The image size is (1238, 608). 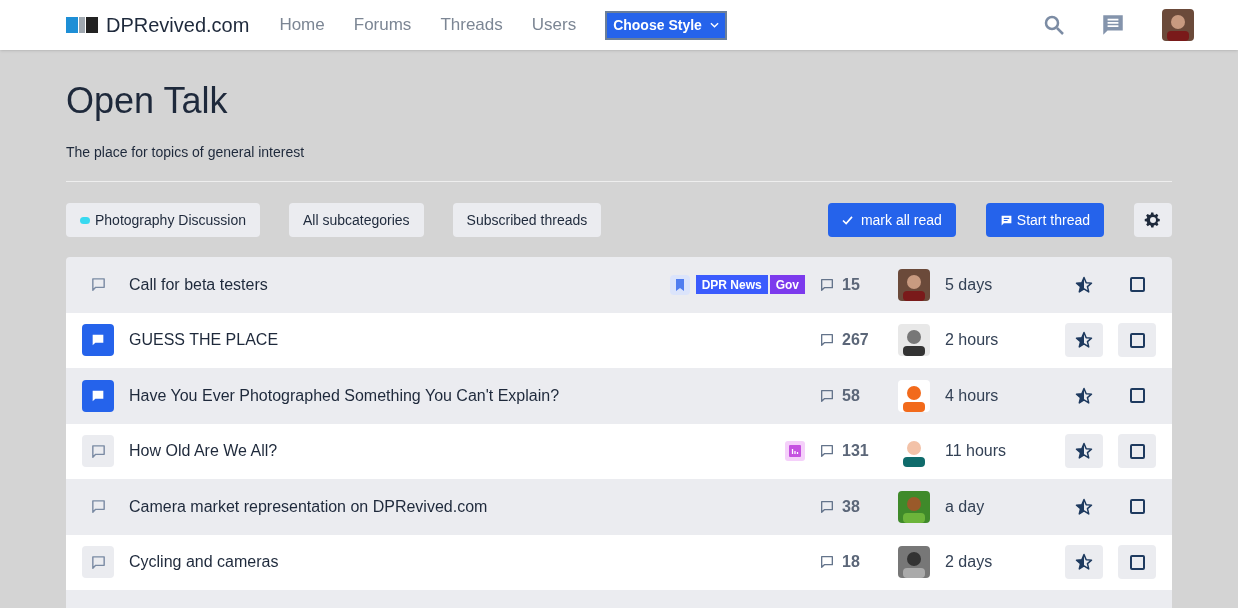 I want to click on thread-title: GUESS THE PLACE, so click(x=204, y=340).